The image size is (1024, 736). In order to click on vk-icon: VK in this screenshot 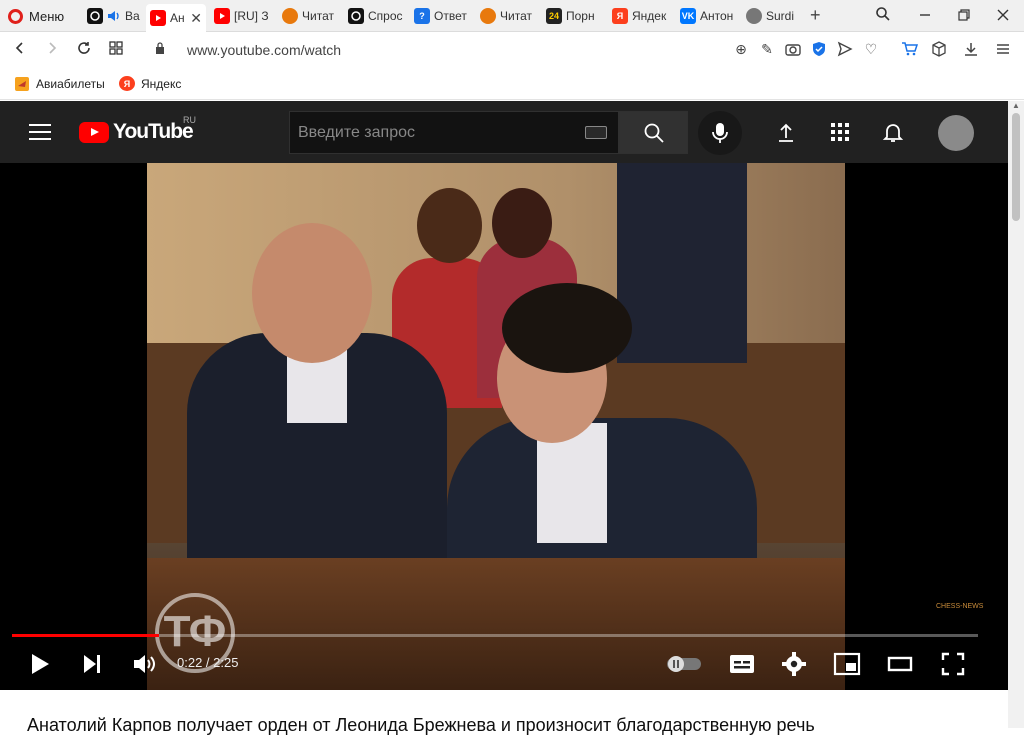, I will do `click(688, 16)`.